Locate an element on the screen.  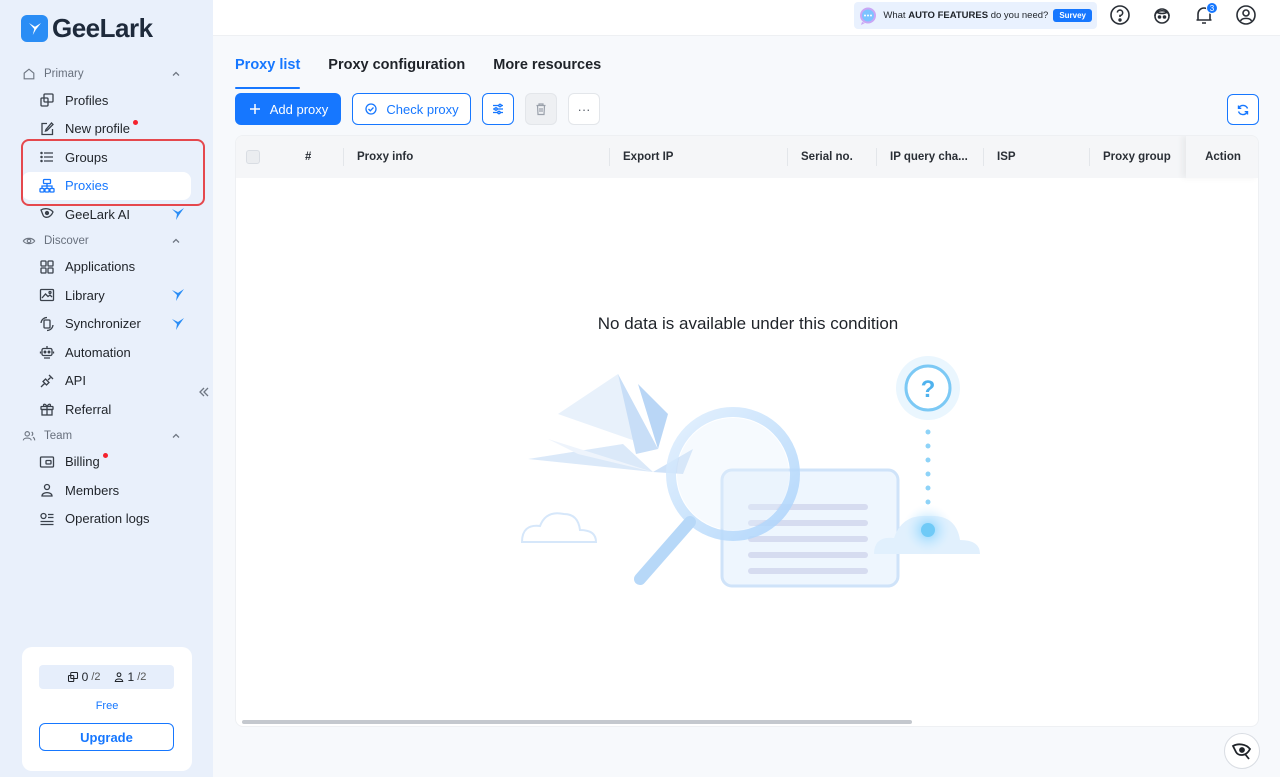
section-discover: Discover is located at coordinates (106, 241).